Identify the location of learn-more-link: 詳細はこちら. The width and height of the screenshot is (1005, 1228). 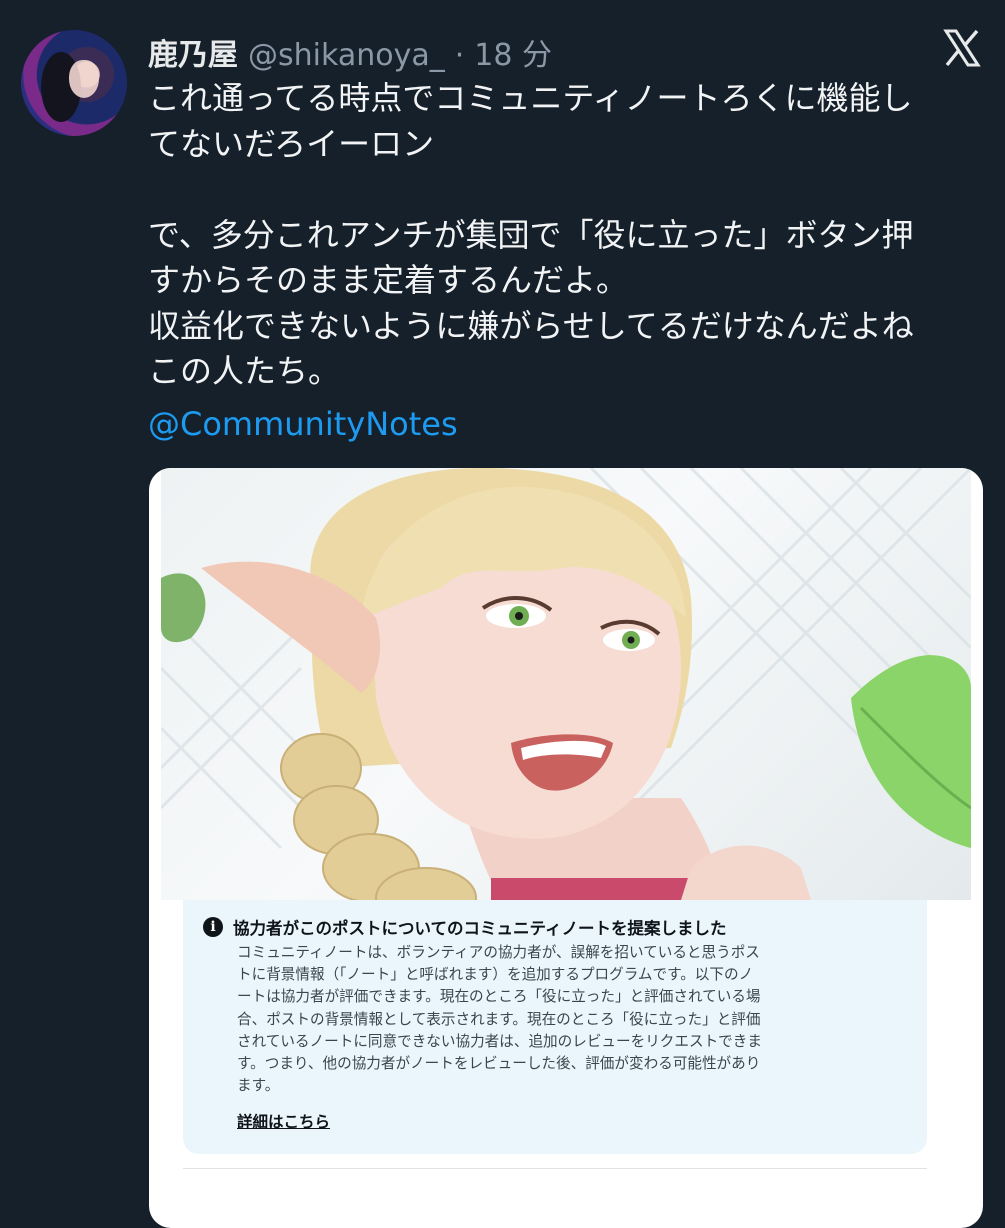
(283, 1121).